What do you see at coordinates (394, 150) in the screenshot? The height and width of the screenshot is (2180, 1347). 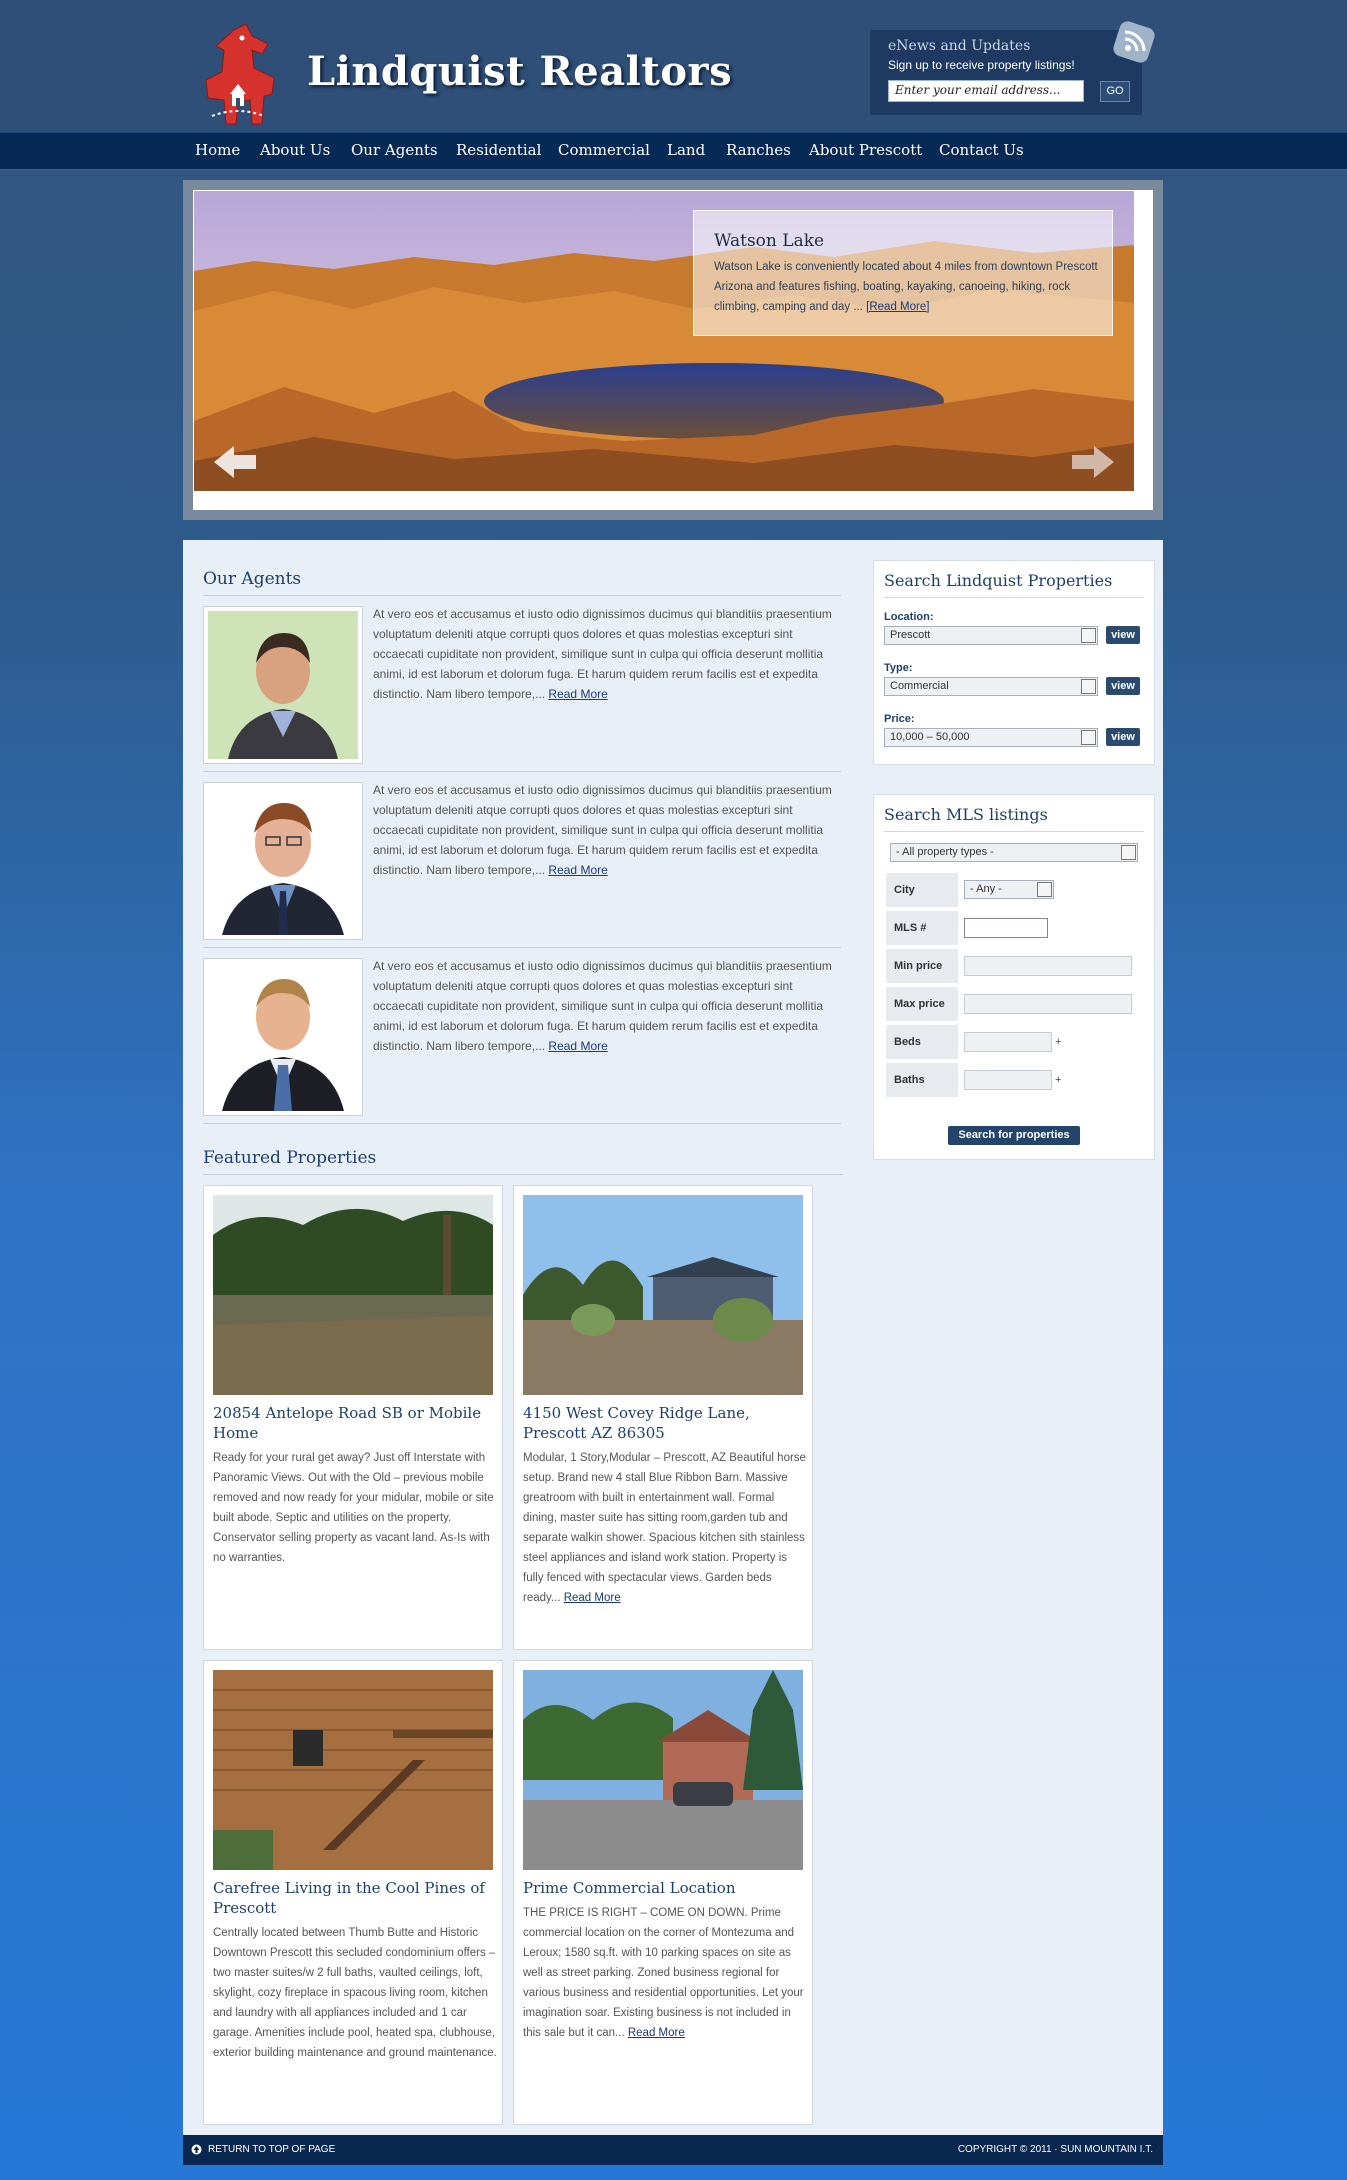 I see `nav-item-our-agents: Our Agents` at bounding box center [394, 150].